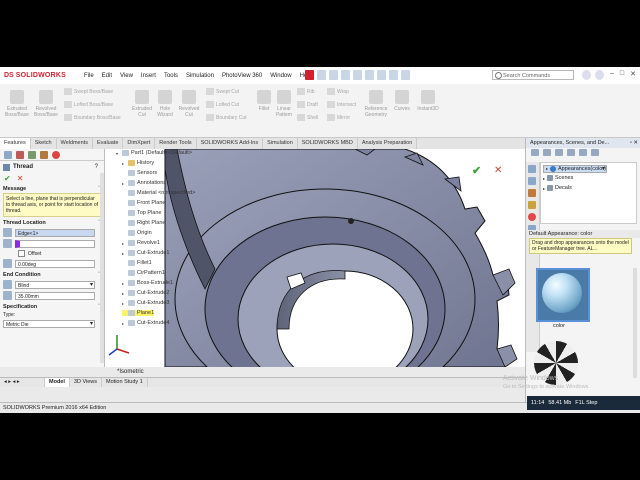 This screenshot has height=480, width=640. I want to click on thread-location-header: Thread Locationˆ, so click(52, 222).